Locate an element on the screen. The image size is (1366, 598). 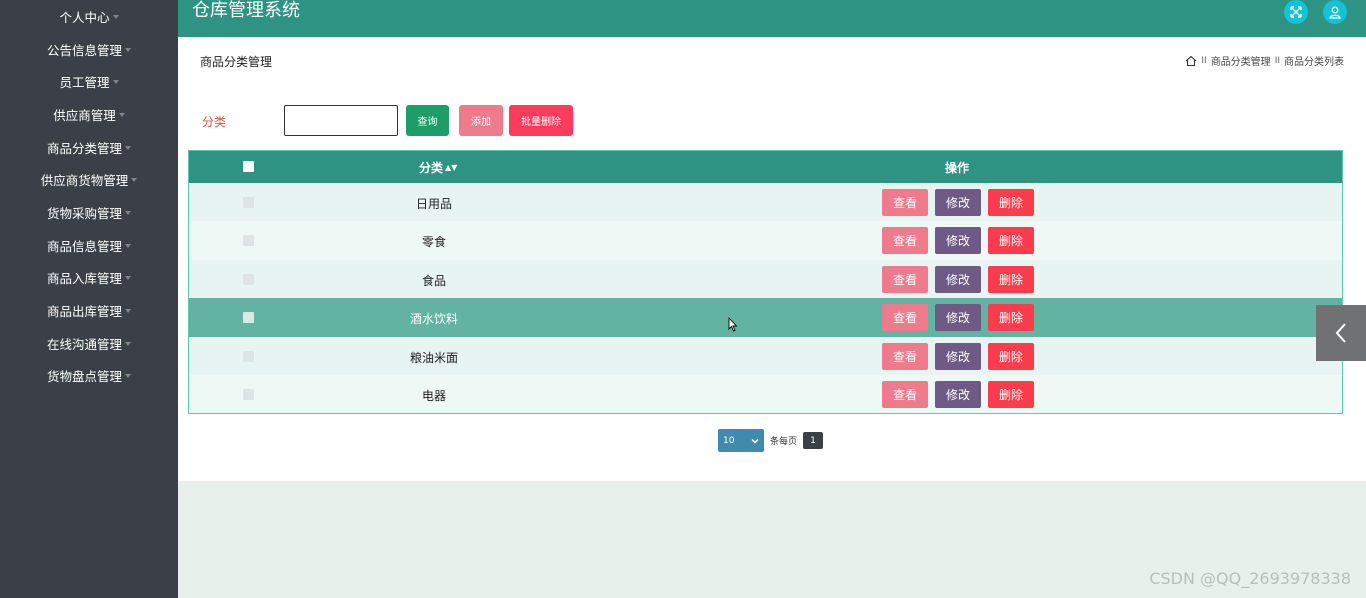
breadcrumb: II 商品分类管理 II 商品分类列表 is located at coordinates (1264, 60).